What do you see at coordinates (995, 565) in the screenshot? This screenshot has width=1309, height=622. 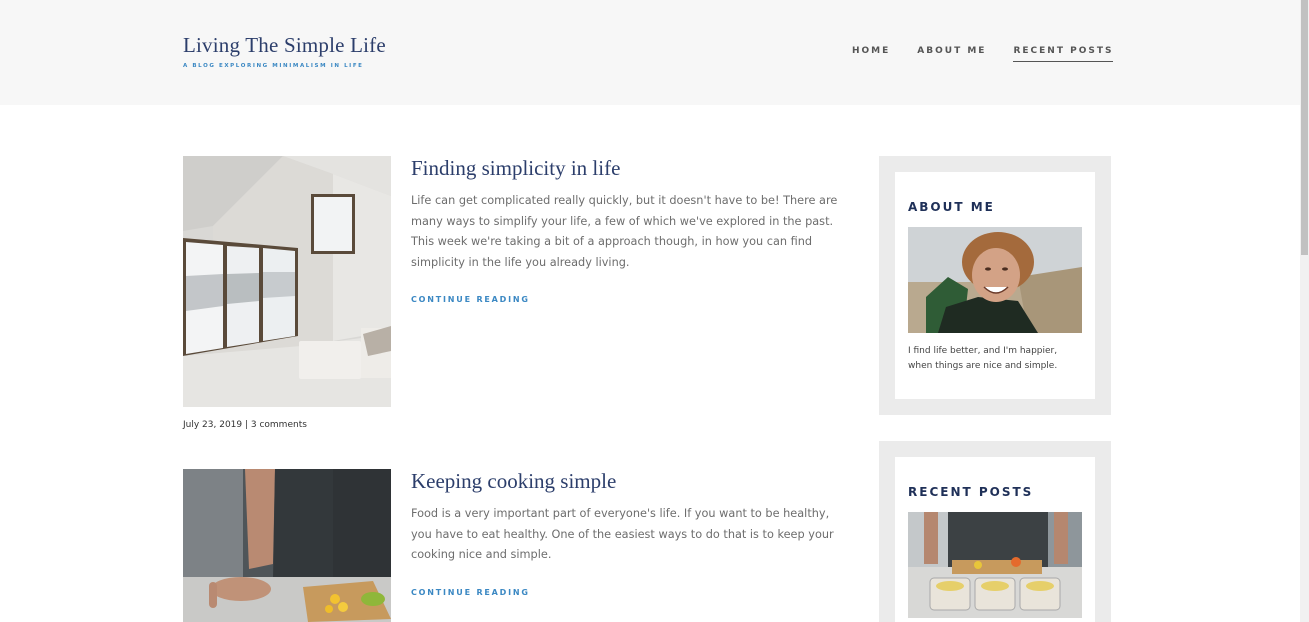 I see `meal-prep-photo-icon` at bounding box center [995, 565].